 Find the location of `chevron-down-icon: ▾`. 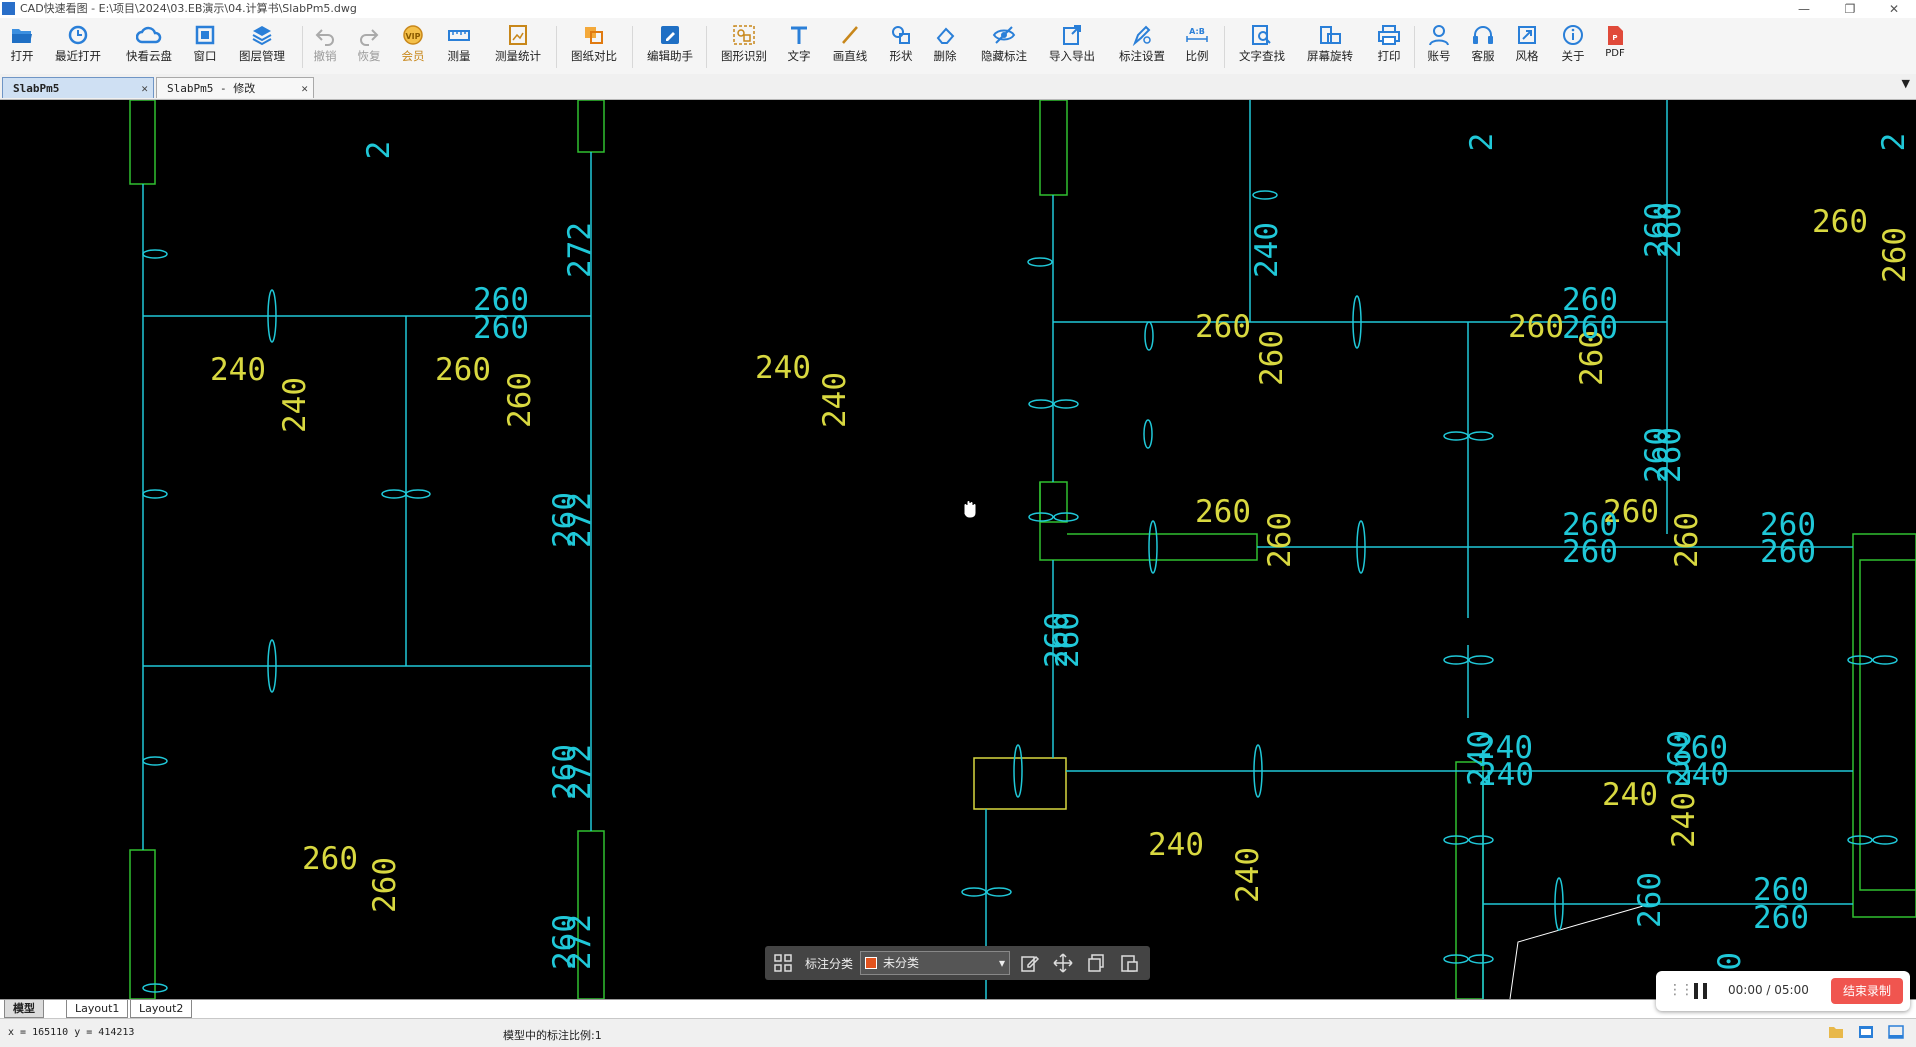

chevron-down-icon: ▾ is located at coordinates (1001, 963).